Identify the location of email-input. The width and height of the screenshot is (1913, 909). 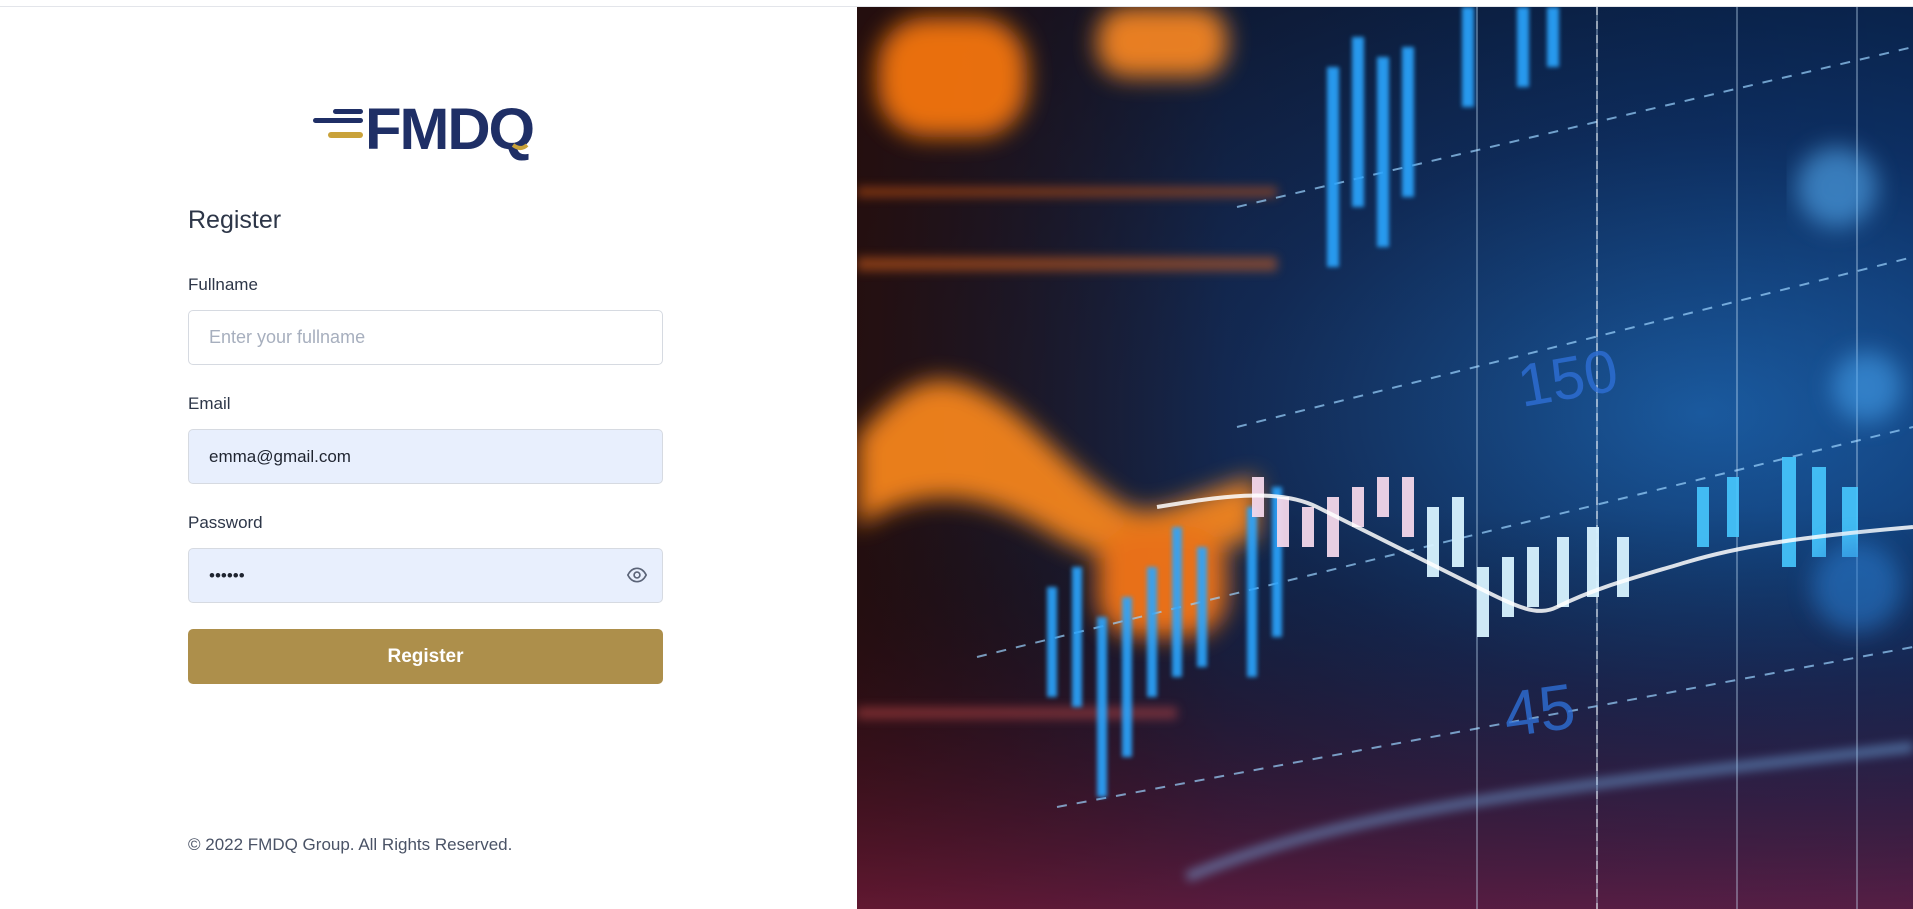
(425, 456).